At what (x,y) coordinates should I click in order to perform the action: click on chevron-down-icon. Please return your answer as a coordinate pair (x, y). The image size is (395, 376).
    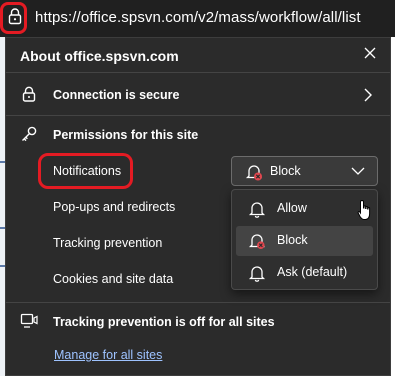
    Looking at the image, I should click on (358, 171).